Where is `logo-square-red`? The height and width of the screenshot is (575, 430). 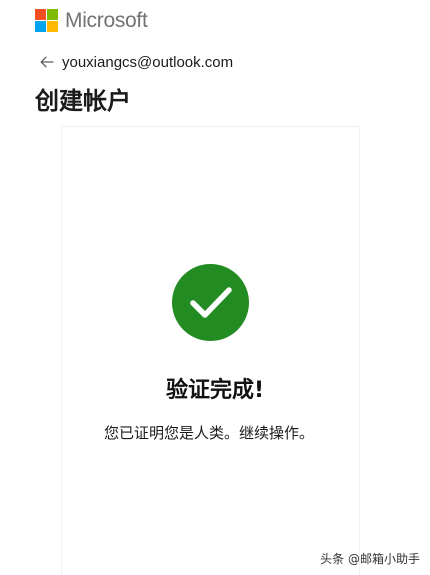
logo-square-red is located at coordinates (40, 14).